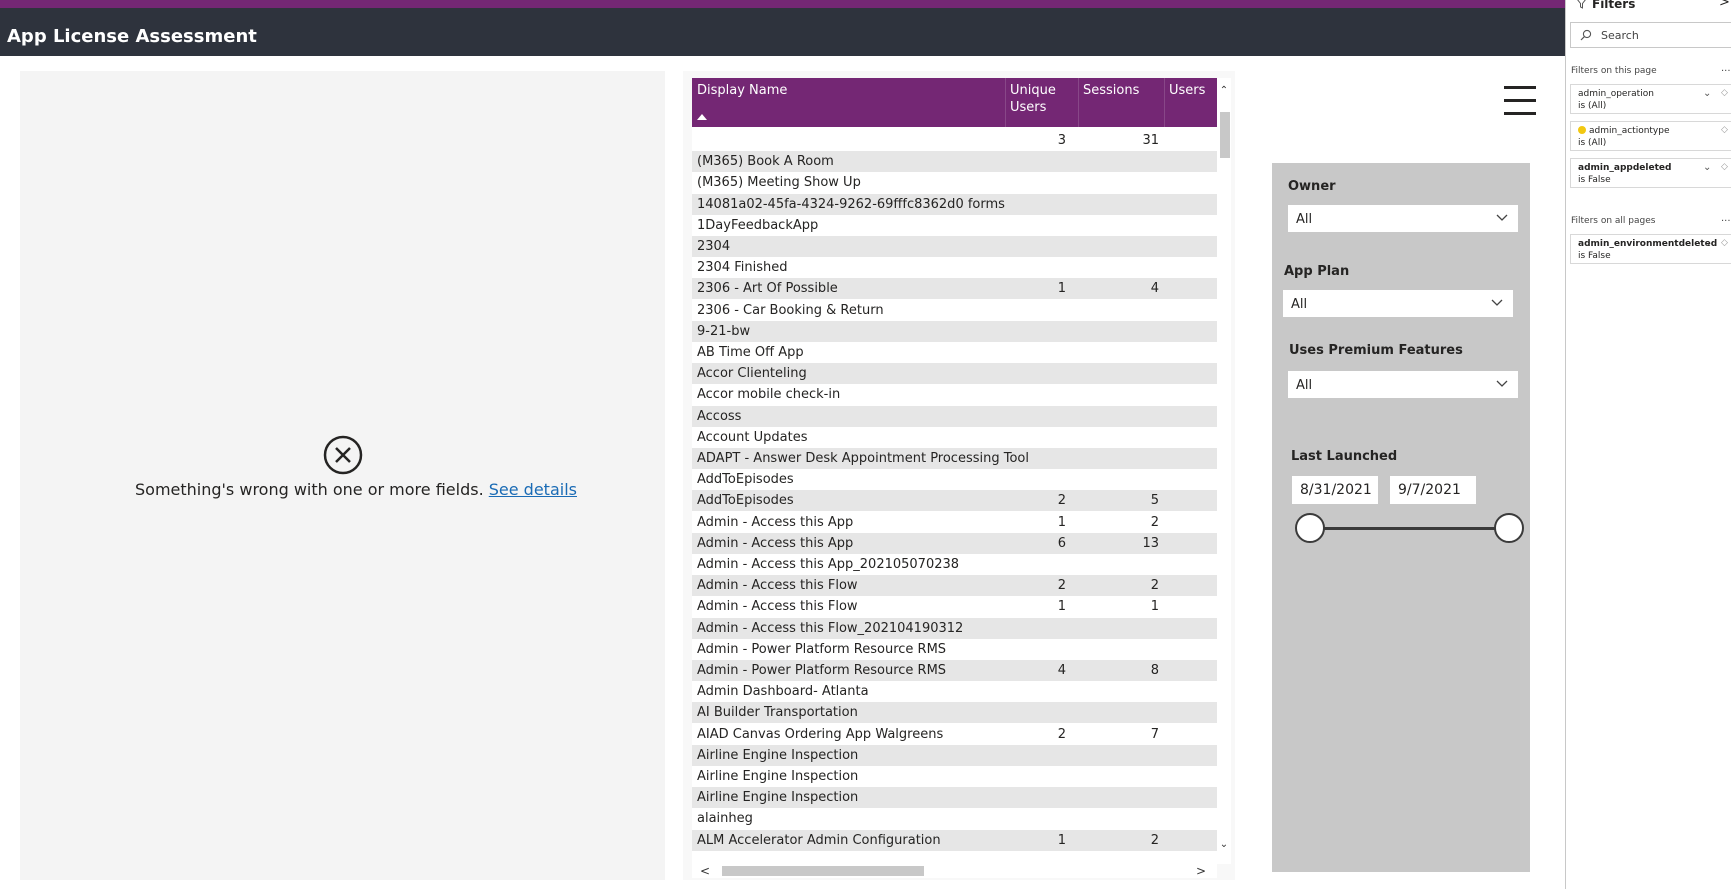 Image resolution: width=1731 pixels, height=889 pixels. Describe the element at coordinates (1502, 383) in the screenshot. I see `chevron-down-icon` at that location.